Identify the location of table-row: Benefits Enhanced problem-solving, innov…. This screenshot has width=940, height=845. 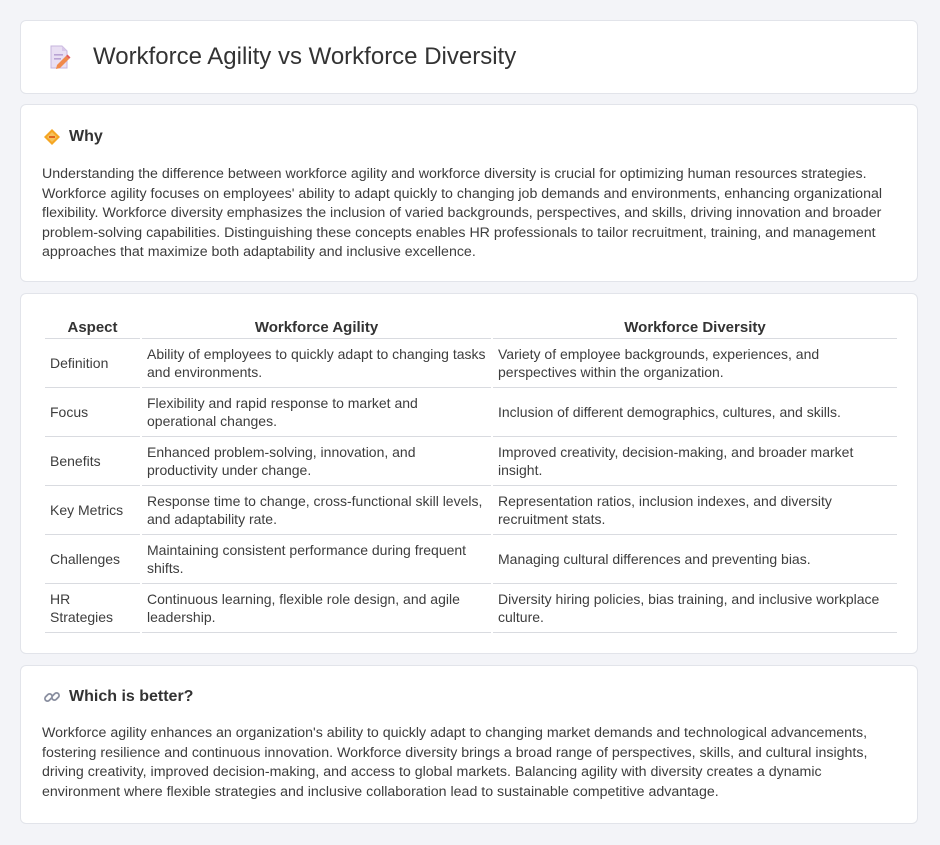
(471, 461).